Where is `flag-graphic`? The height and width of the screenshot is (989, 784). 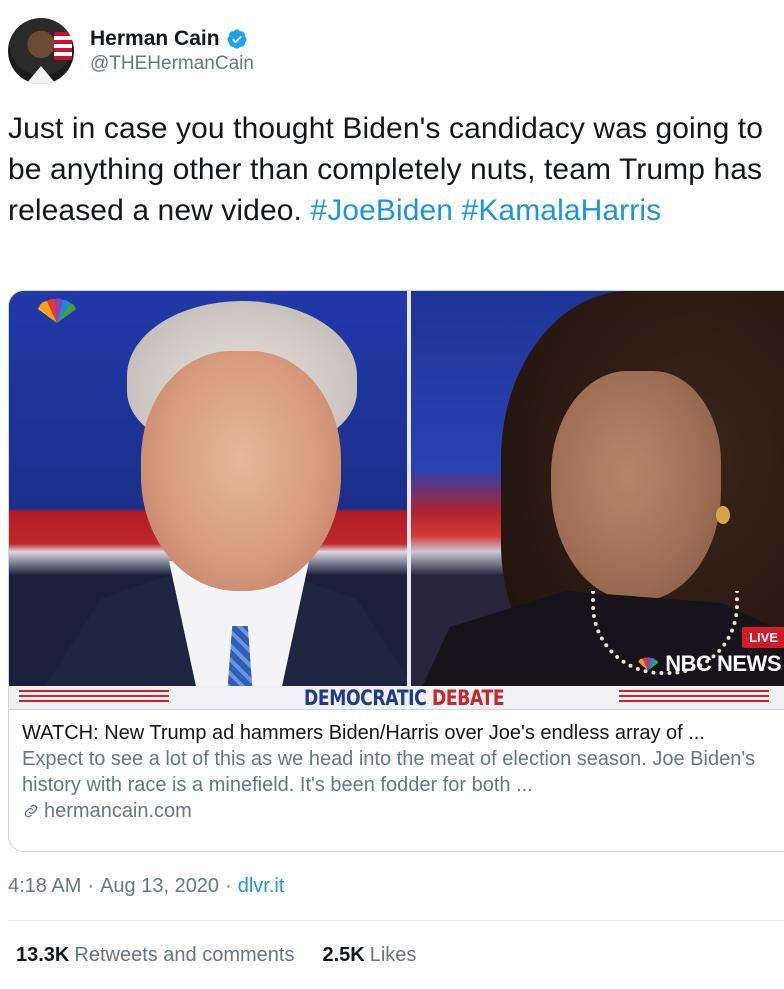
flag-graphic is located at coordinates (63, 46).